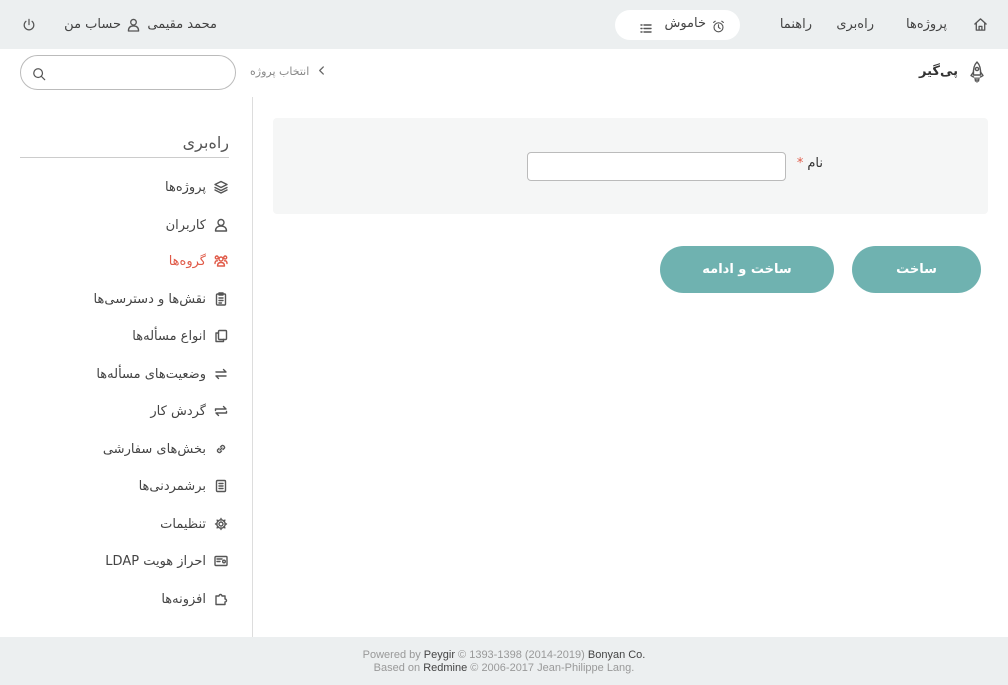  Describe the element at coordinates (800, 163) in the screenshot. I see `required-mark: *` at that location.